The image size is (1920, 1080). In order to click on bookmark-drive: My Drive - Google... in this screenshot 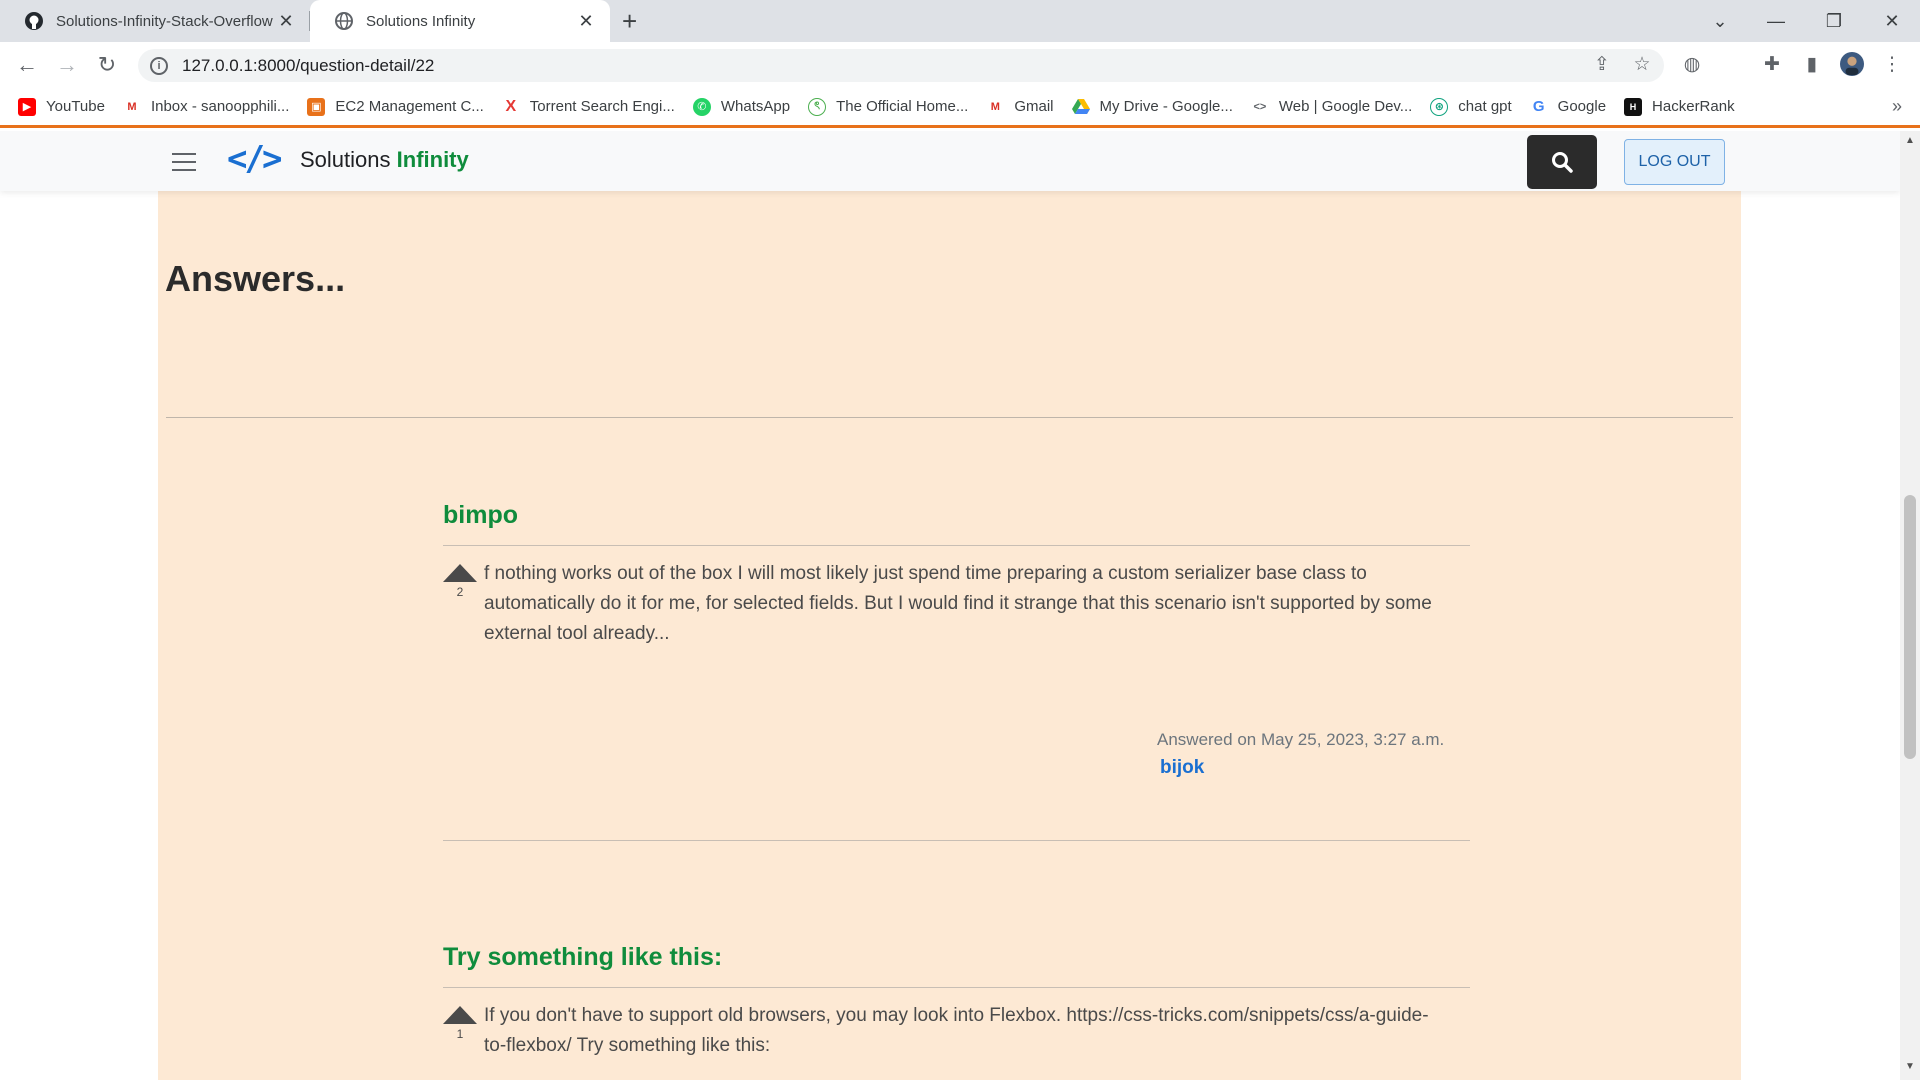, I will do `click(1152, 107)`.